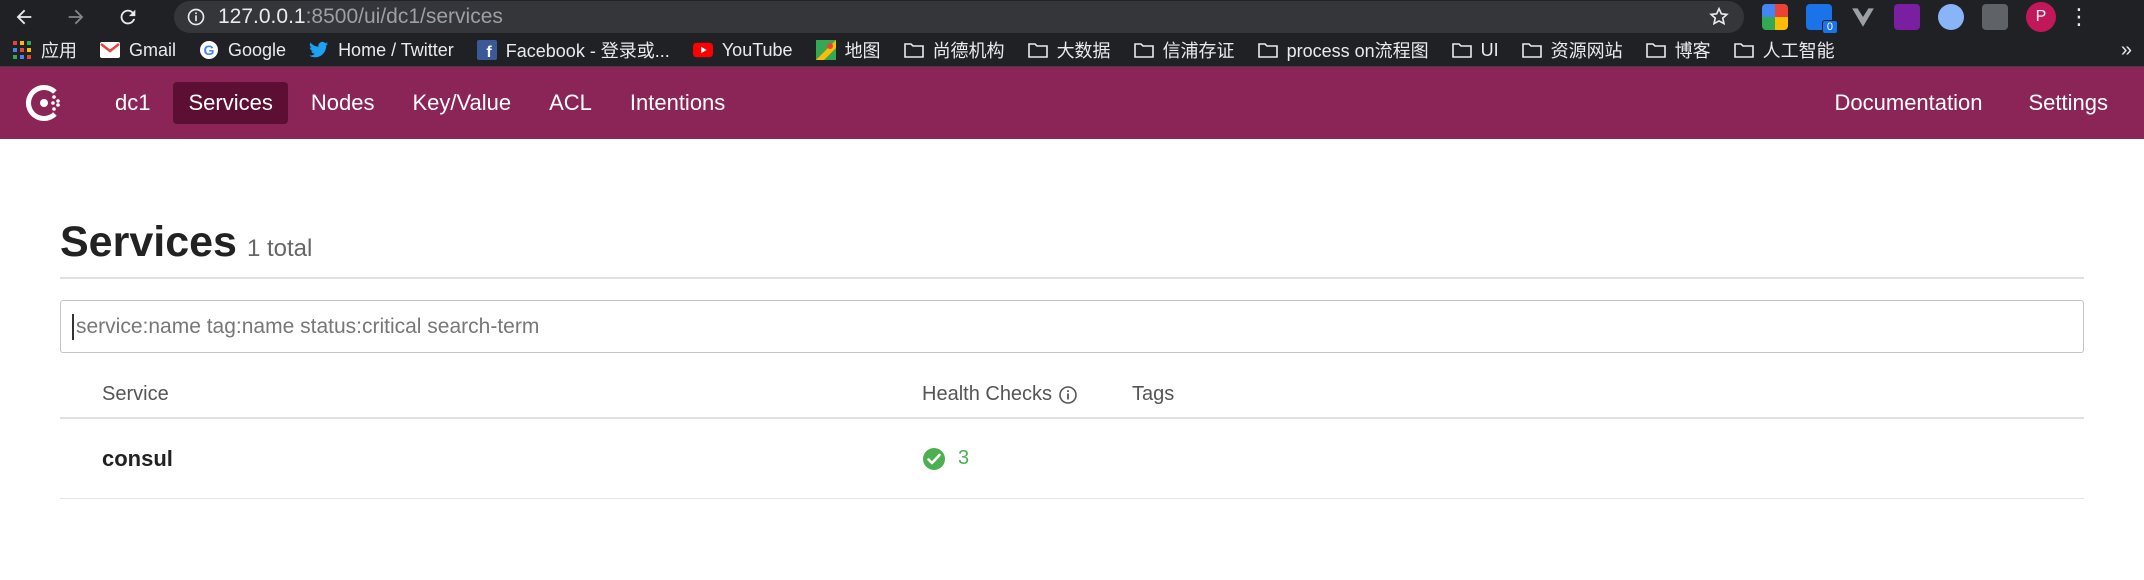  I want to click on info-icon, so click(1068, 395).